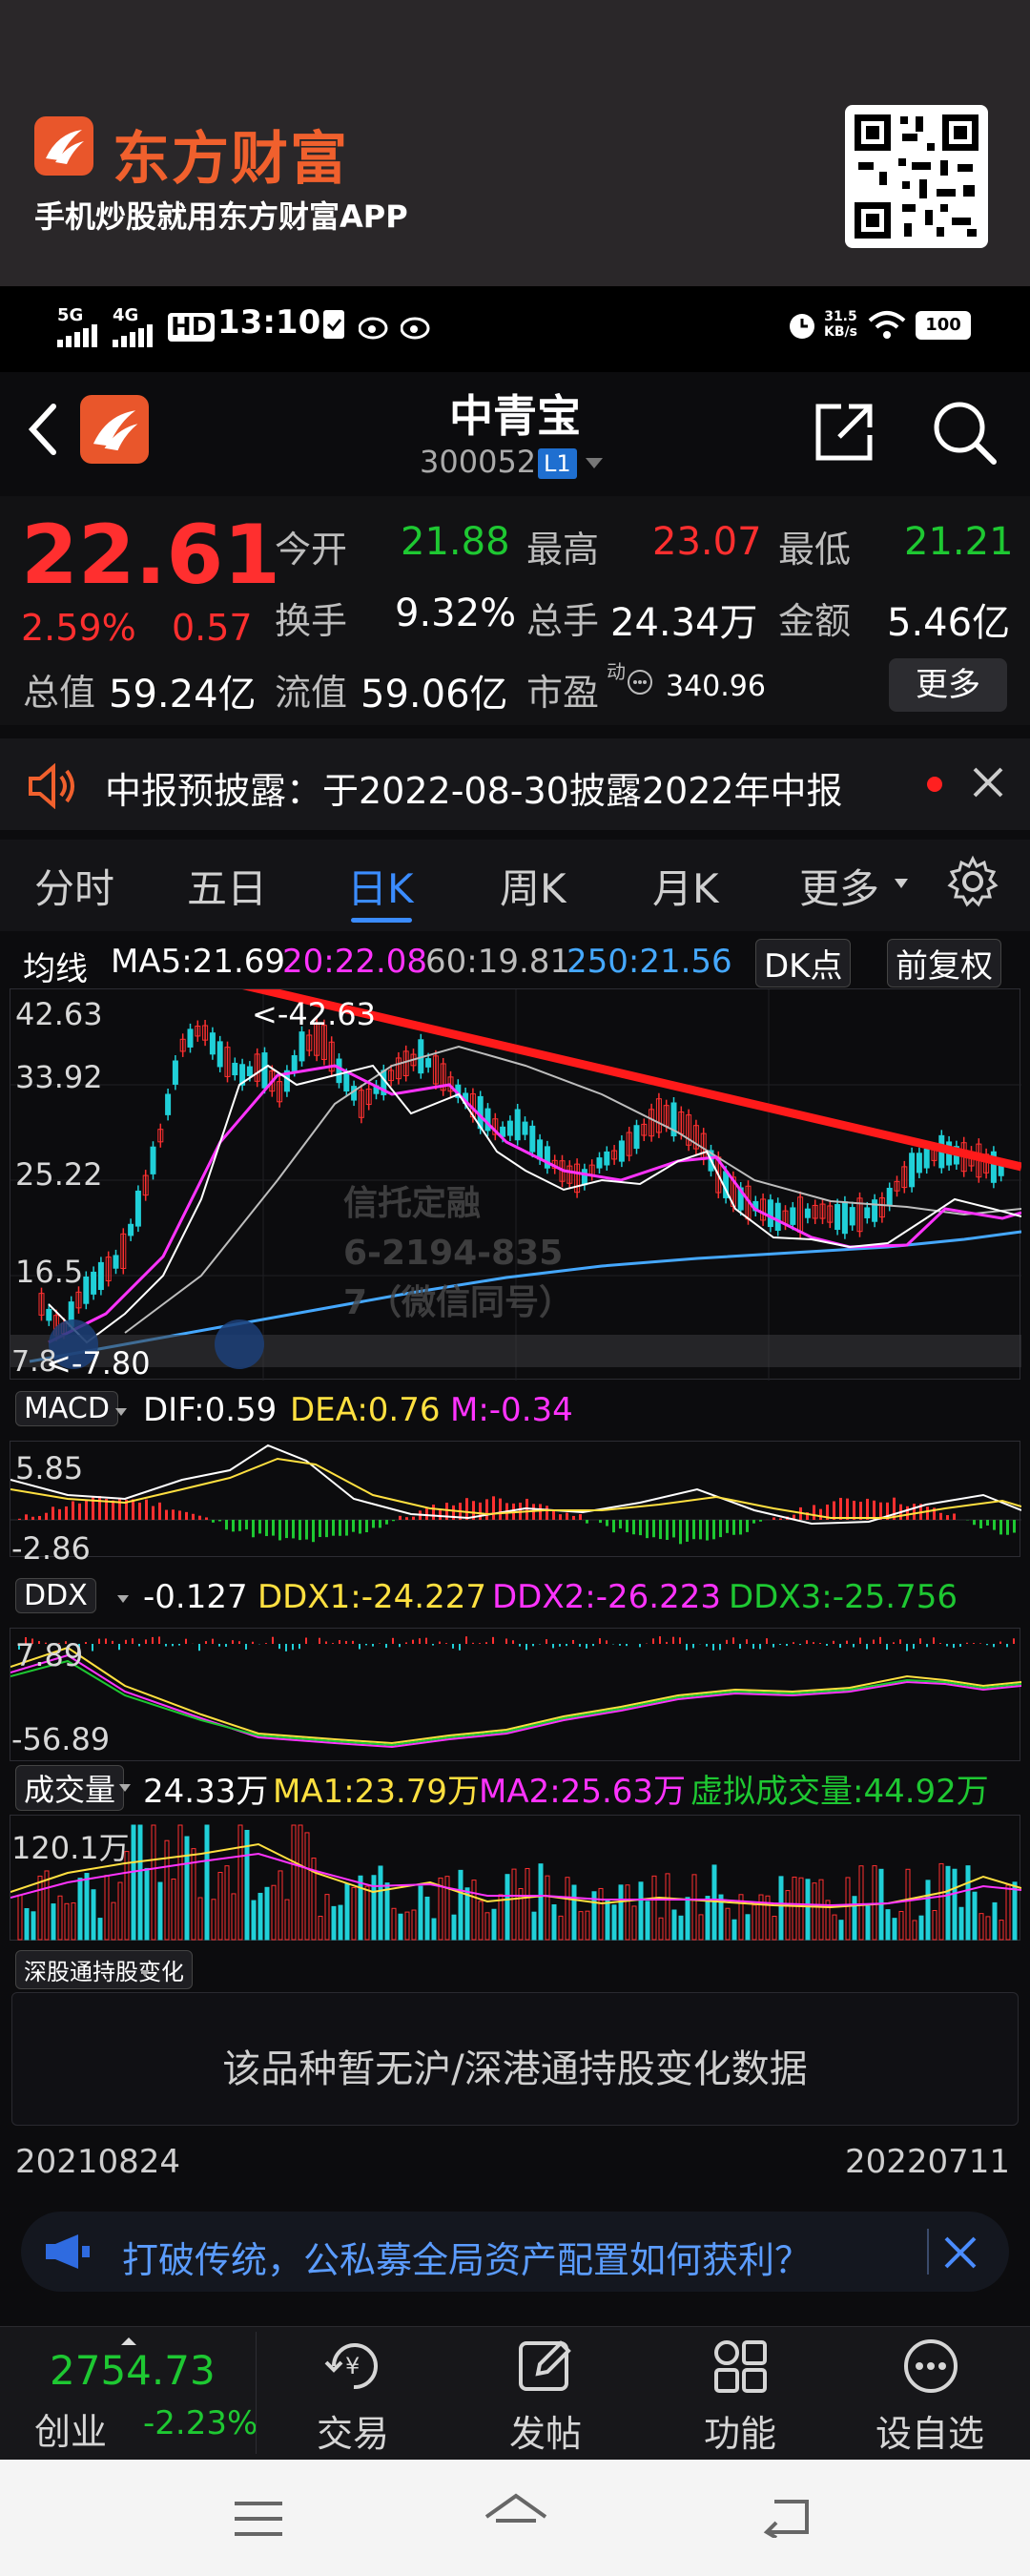 The height and width of the screenshot is (2576, 1030). I want to click on macd-selector: MACD, so click(66, 1408).